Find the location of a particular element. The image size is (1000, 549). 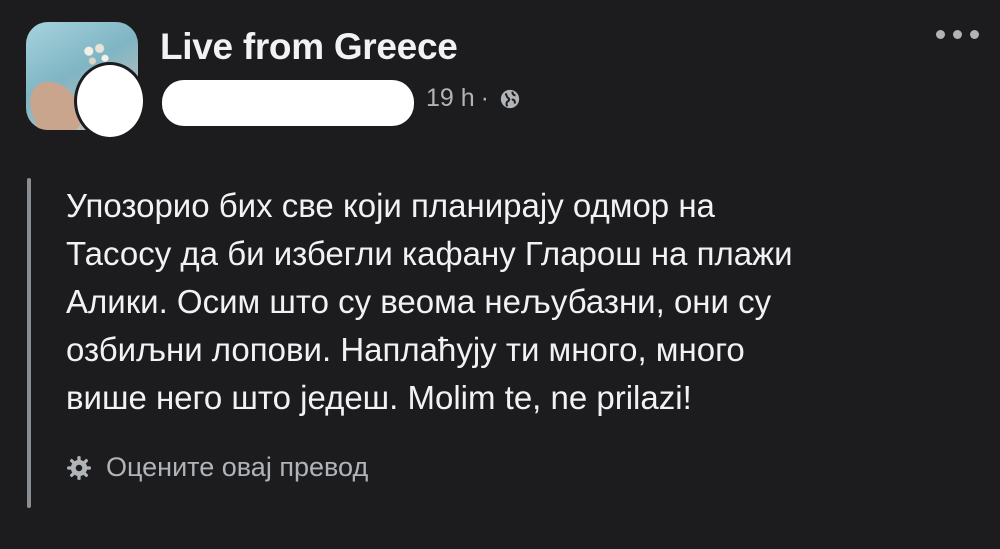

user-avatar-redacted is located at coordinates (110, 101).